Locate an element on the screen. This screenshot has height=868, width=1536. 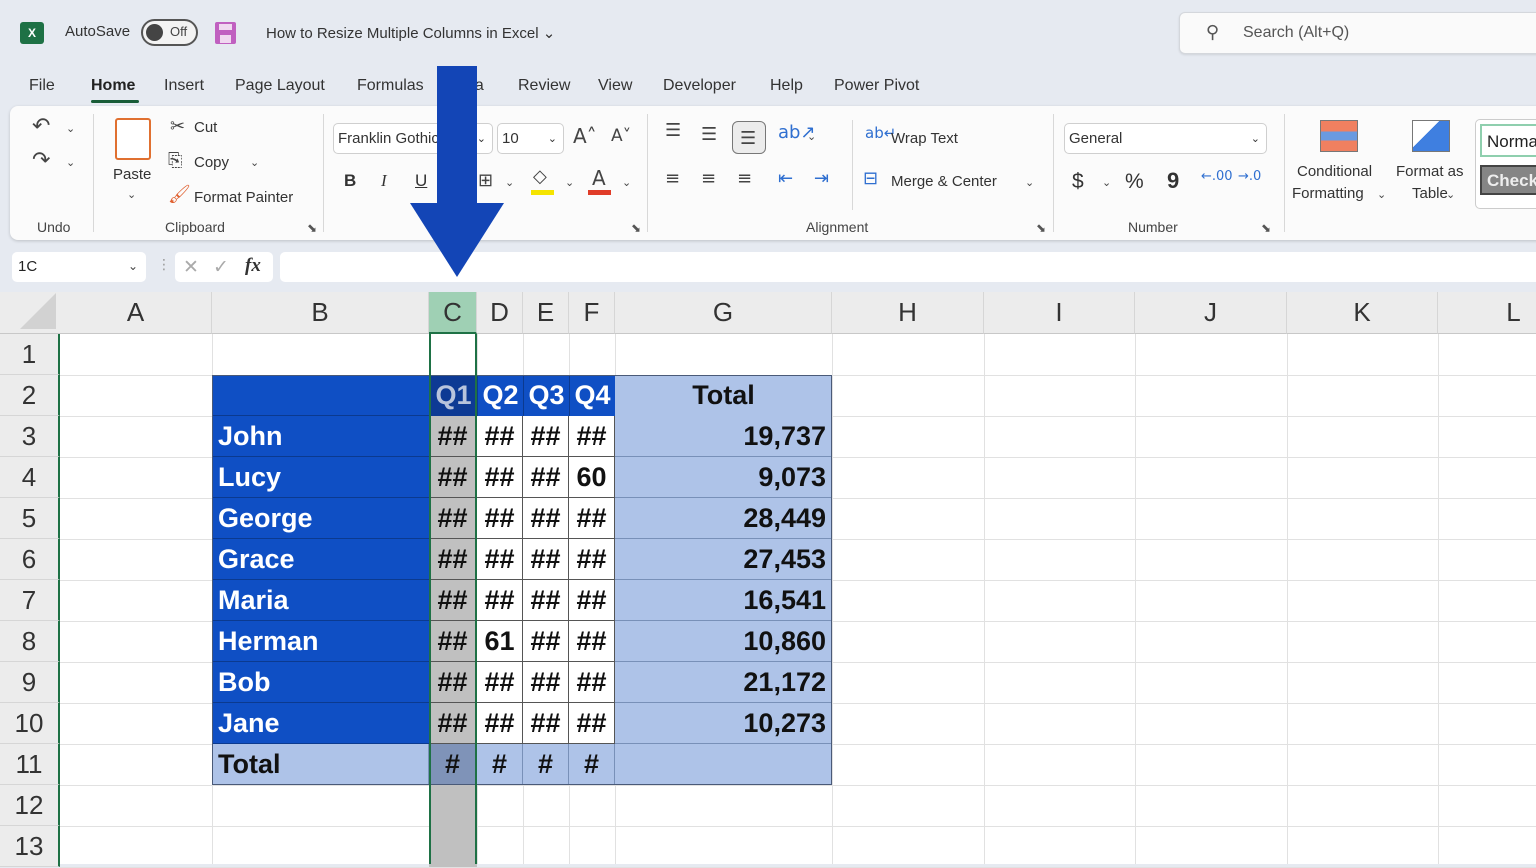
clipboard-launcher-icon: ⬊ is located at coordinates (312, 228).